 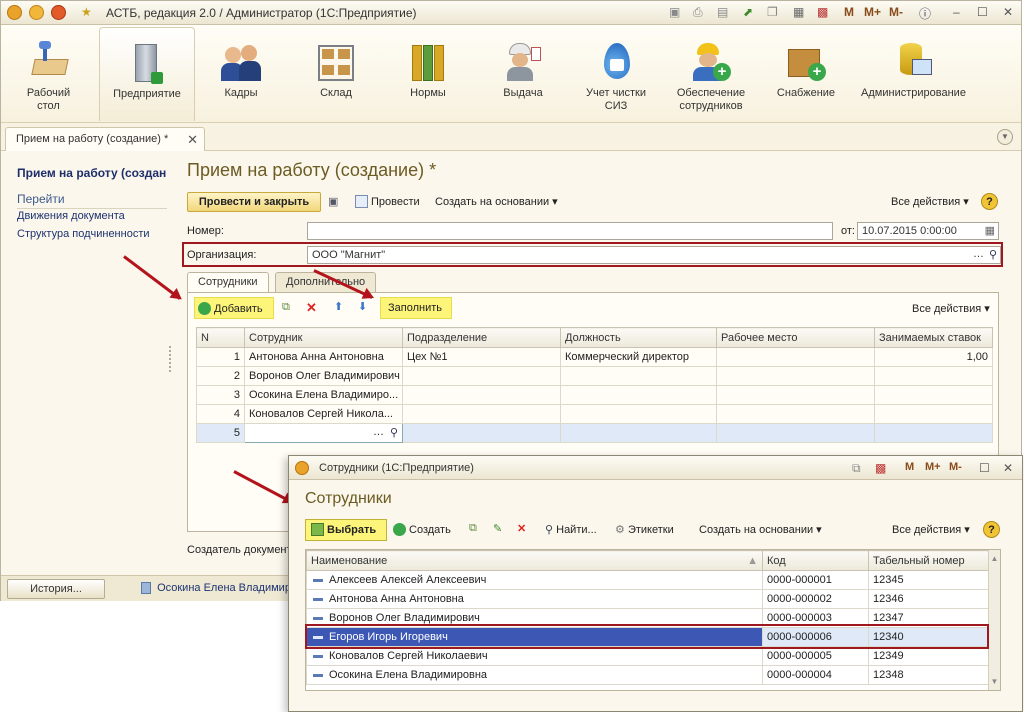 I want to click on popup-memory-mminus-button: M-, so click(x=955, y=467).